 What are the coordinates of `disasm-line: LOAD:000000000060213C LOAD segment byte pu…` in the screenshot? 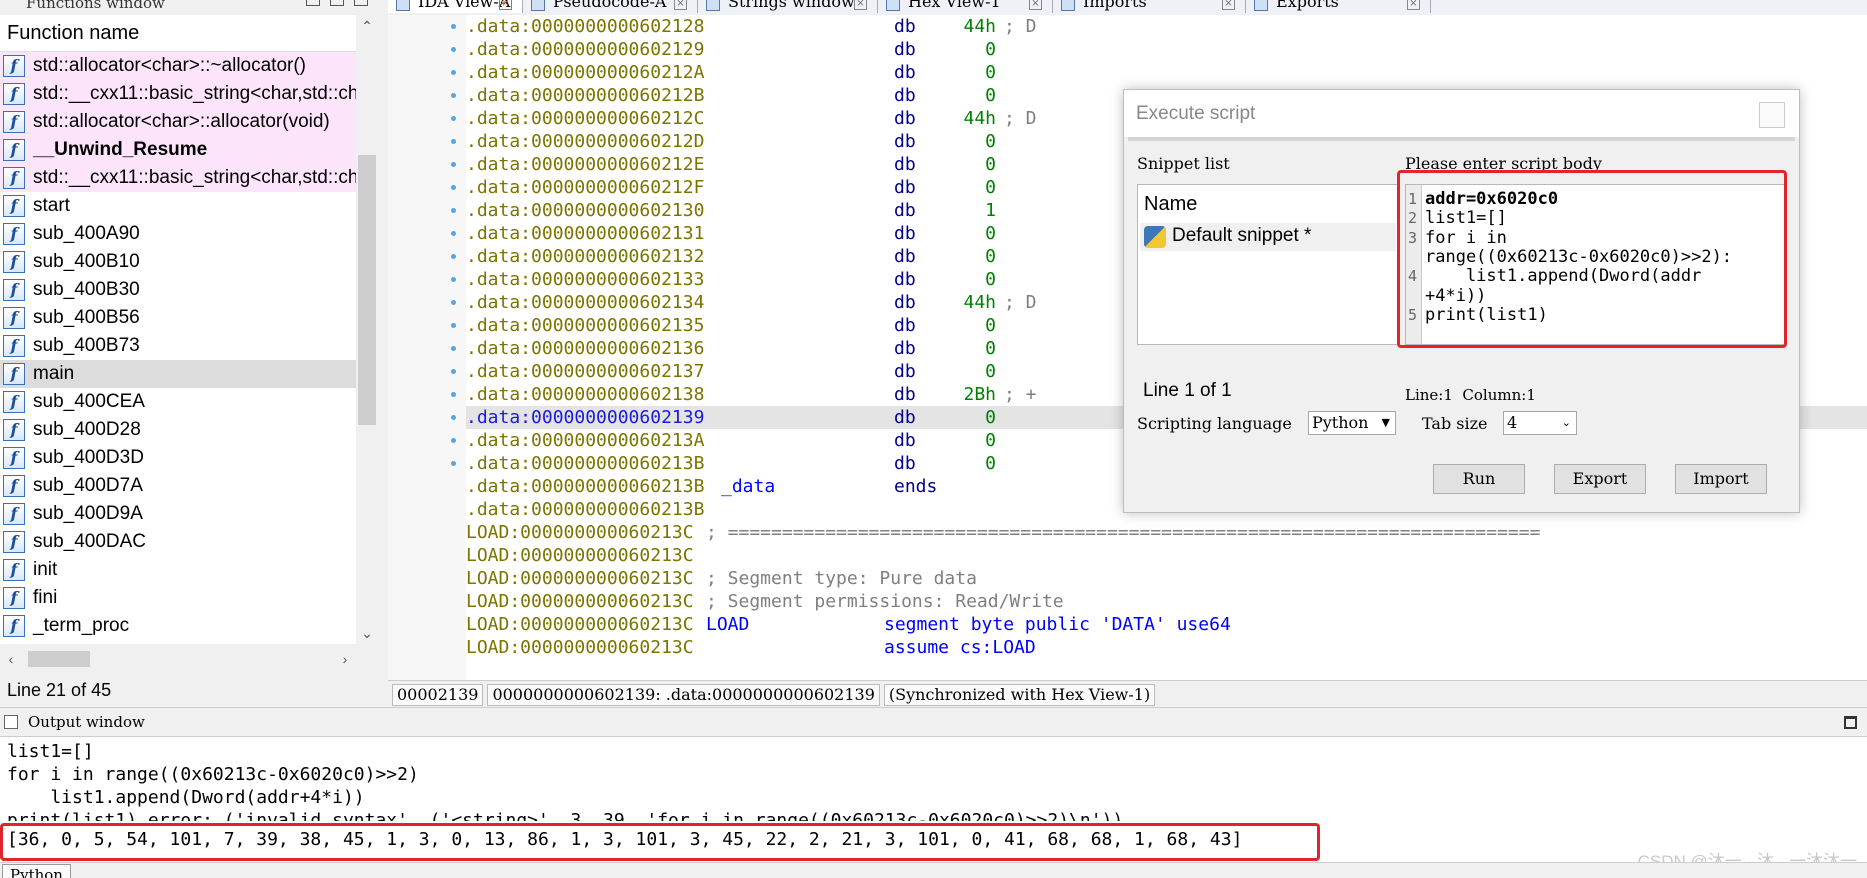 It's located at (1166, 624).